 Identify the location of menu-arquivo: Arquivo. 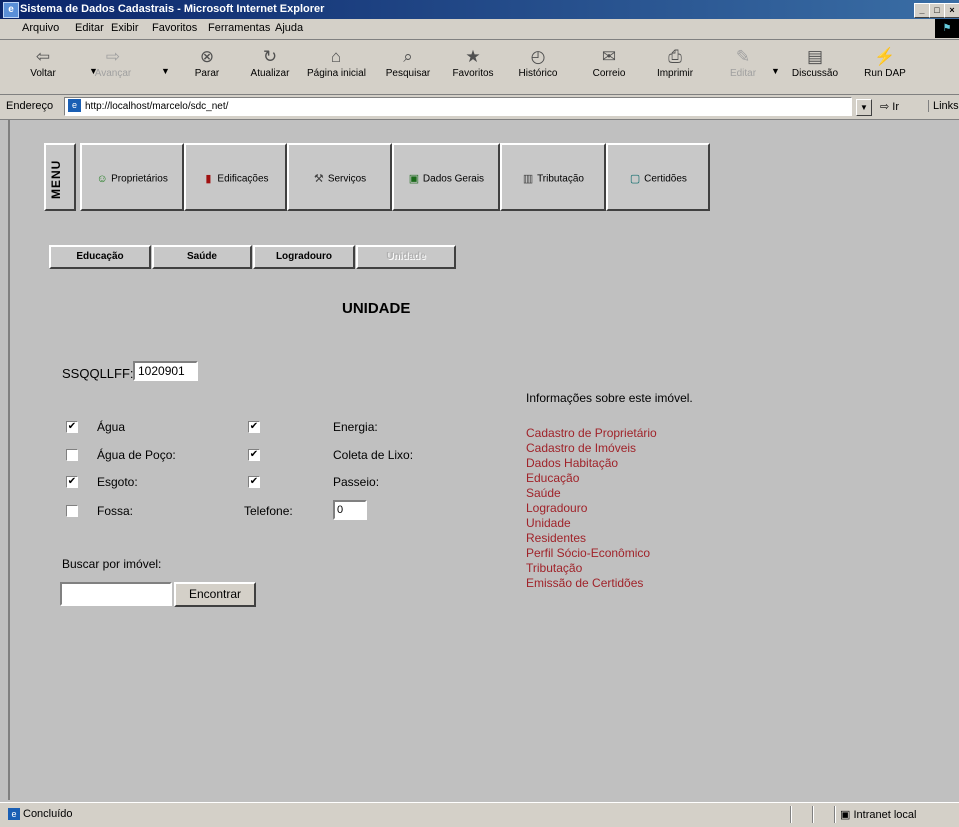
(40, 28).